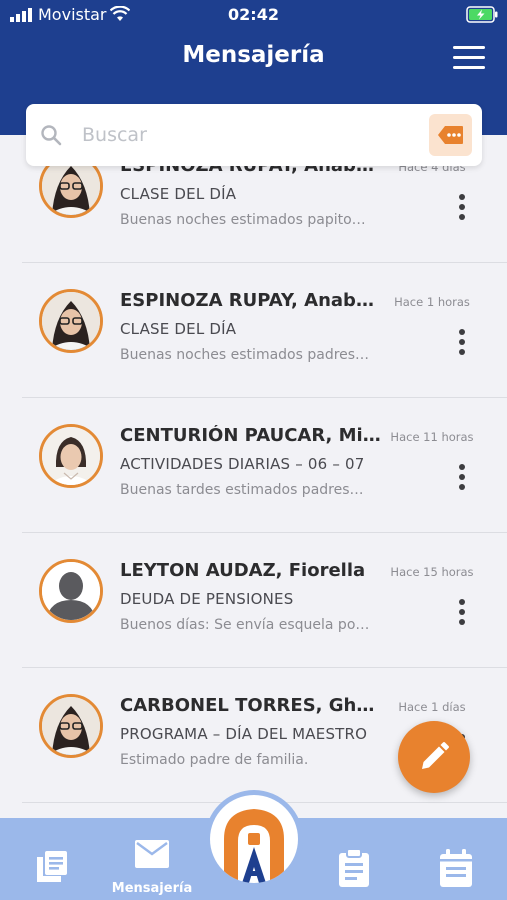  What do you see at coordinates (243, 570) in the screenshot?
I see `sender-name: LEYTON AUDAZ, Fiorella` at bounding box center [243, 570].